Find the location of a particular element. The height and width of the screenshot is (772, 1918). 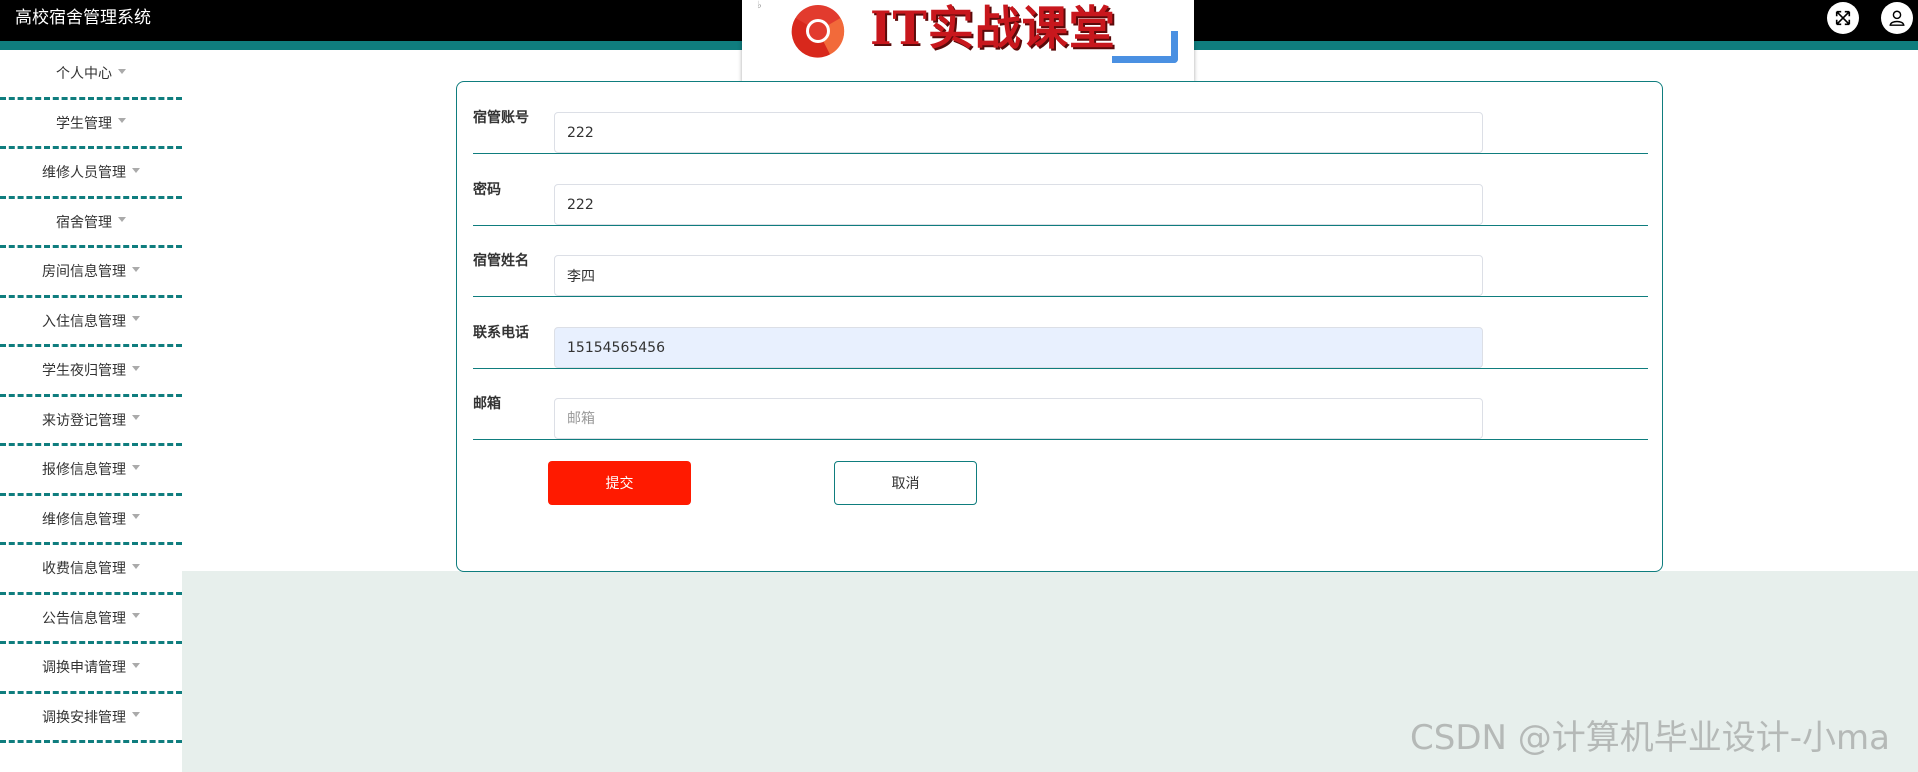

submit-button: 提交 is located at coordinates (619, 483).